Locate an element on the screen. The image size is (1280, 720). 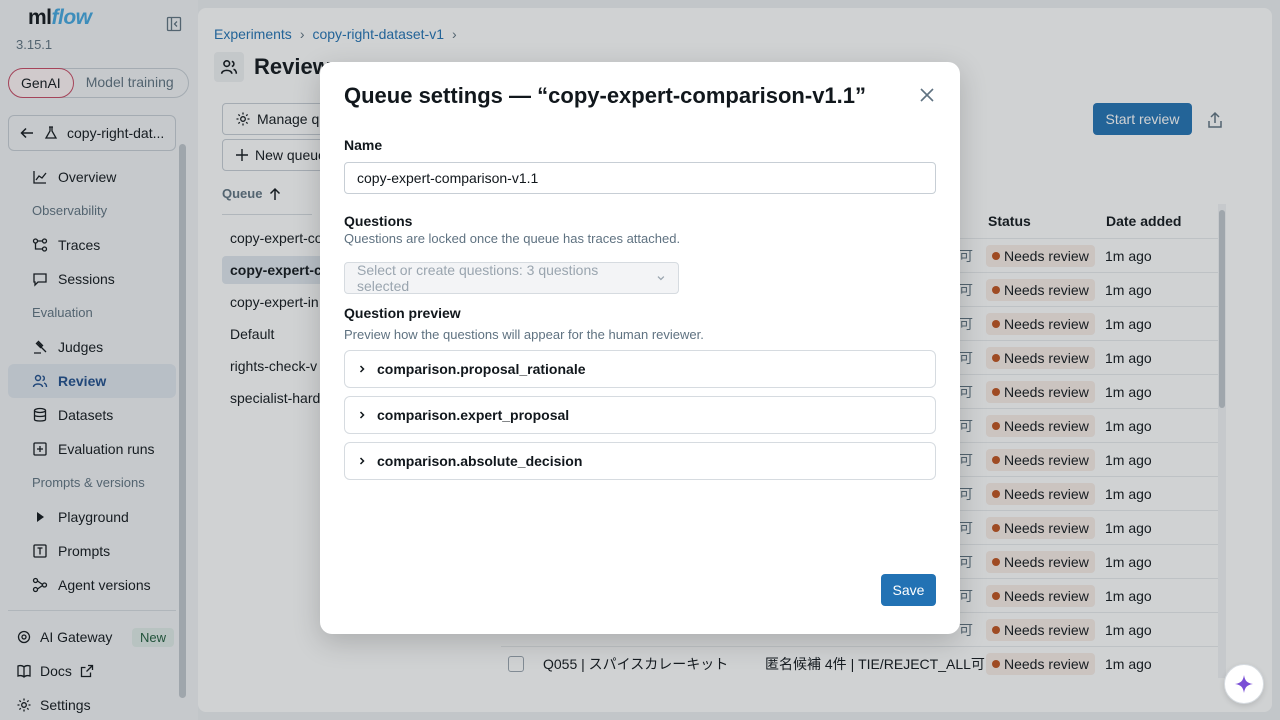
assistant-button is located at coordinates (1244, 684).